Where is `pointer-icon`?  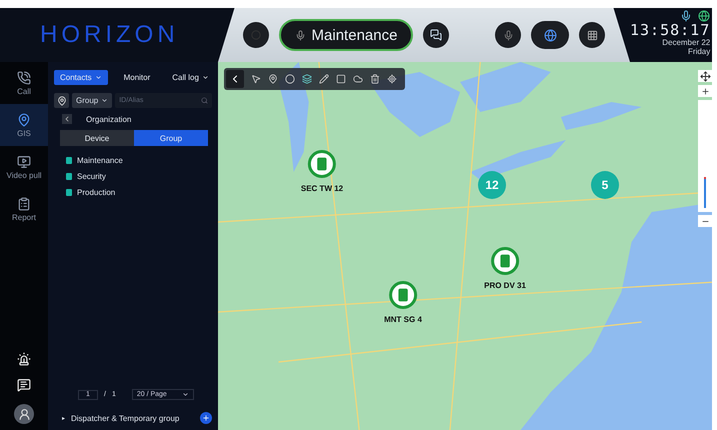 pointer-icon is located at coordinates (256, 79).